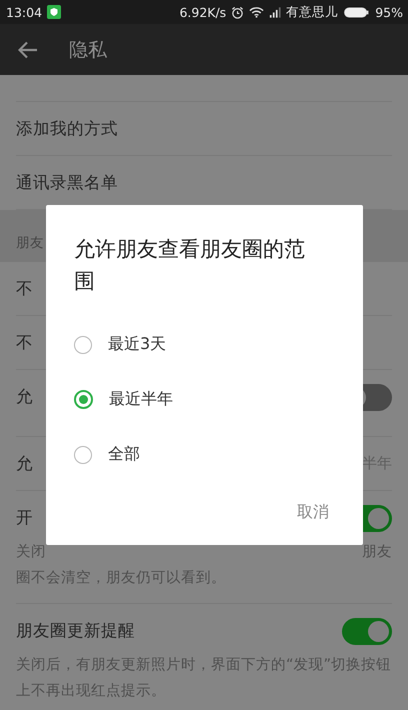 Image resolution: width=408 pixels, height=710 pixels. Describe the element at coordinates (237, 12) in the screenshot. I see `alarm-icon` at that location.